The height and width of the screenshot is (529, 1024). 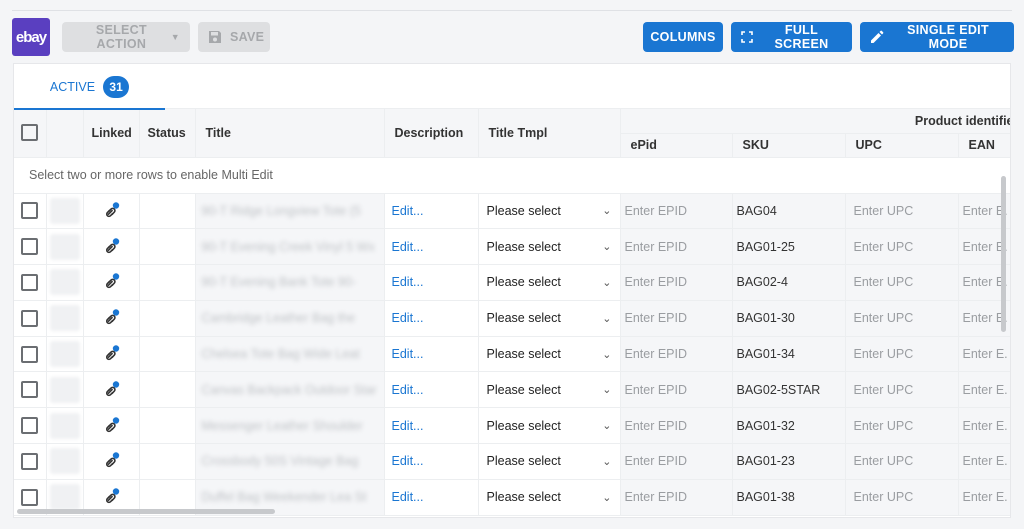 What do you see at coordinates (290, 282) in the screenshot?
I see `title-cell: 90-T Evening Bank Tote 90-` at bounding box center [290, 282].